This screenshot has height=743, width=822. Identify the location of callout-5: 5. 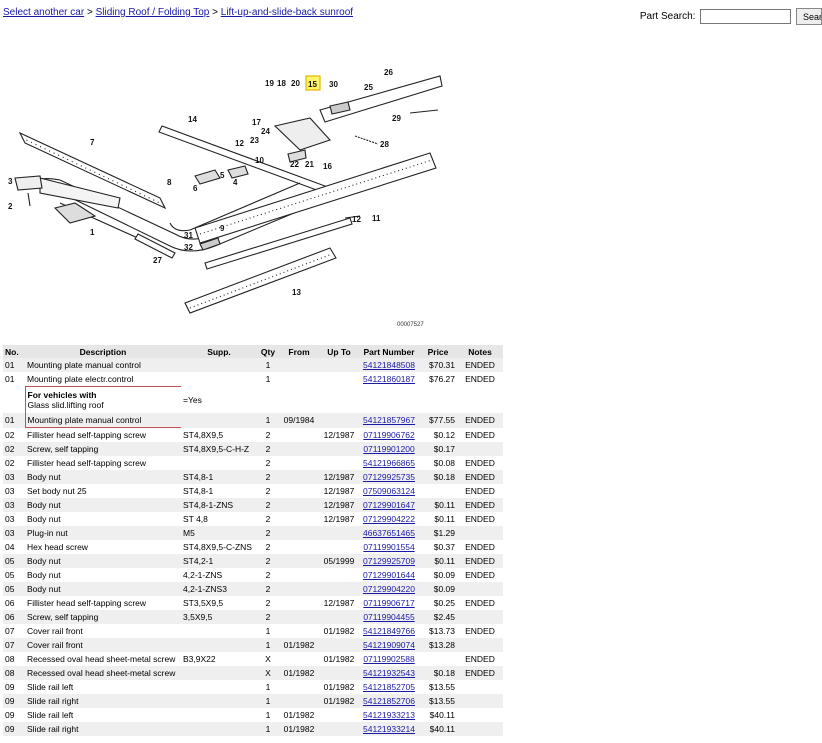
(222, 175).